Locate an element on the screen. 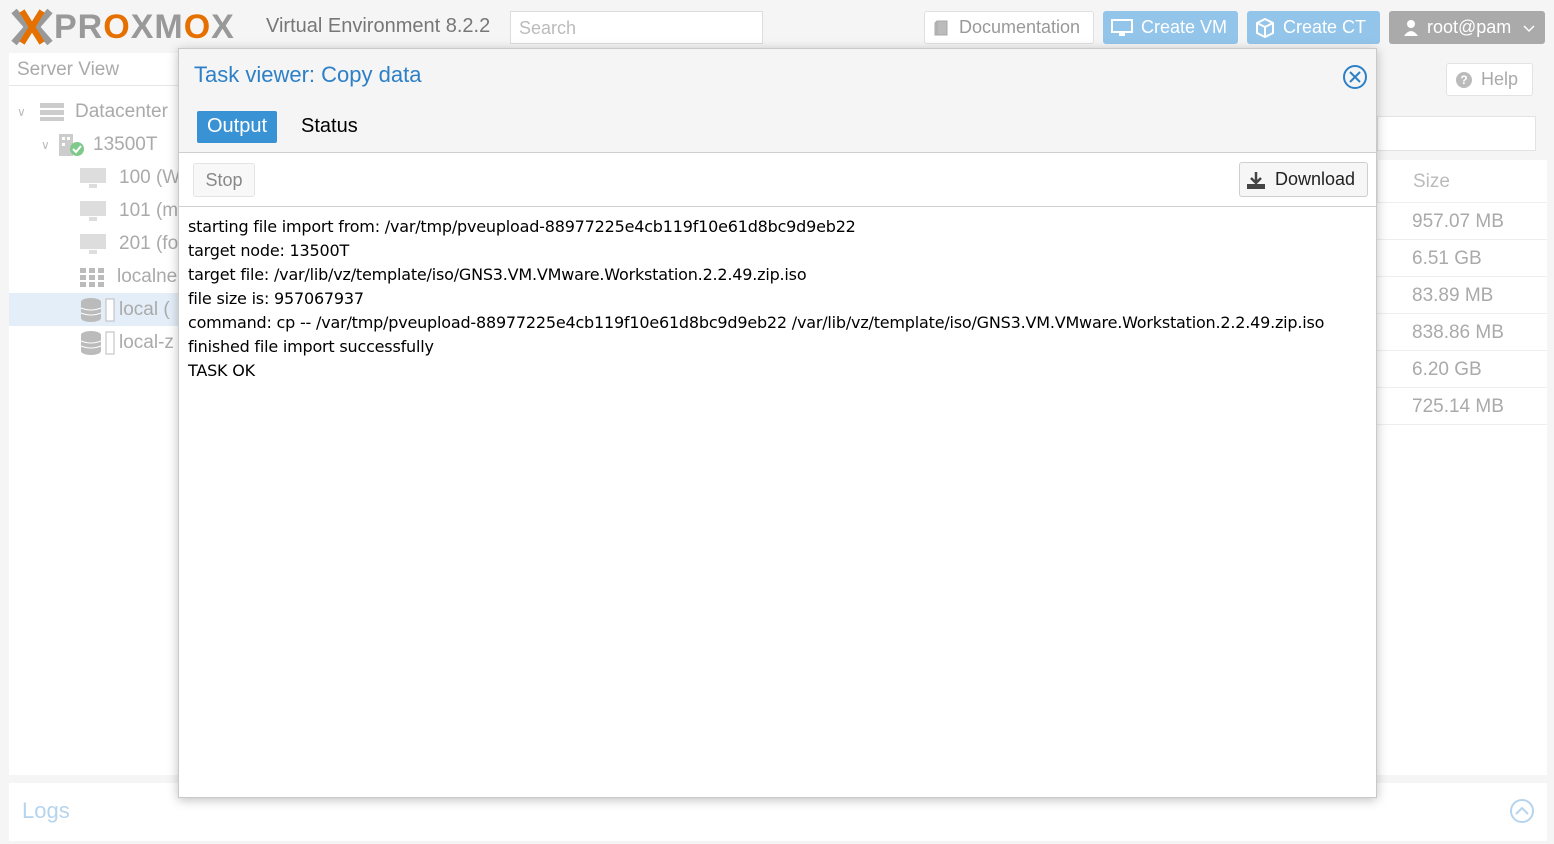 Image resolution: width=1554 pixels, height=844 pixels. documentation-label: Documentation is located at coordinates (1020, 27).